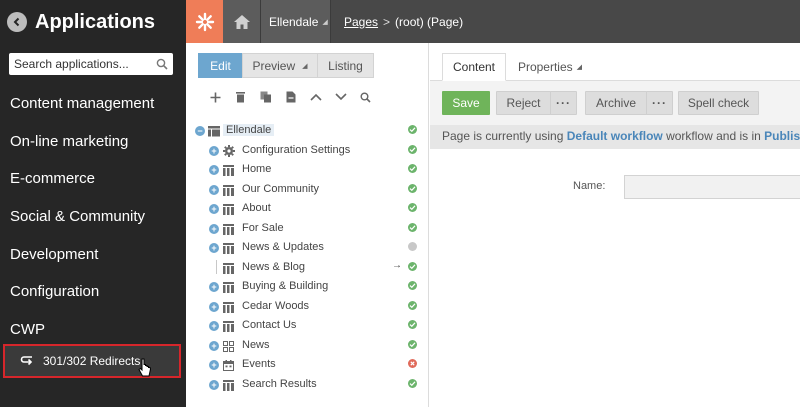 This screenshot has width=800, height=407. I want to click on tree-node: + Search Results, so click(307, 385).